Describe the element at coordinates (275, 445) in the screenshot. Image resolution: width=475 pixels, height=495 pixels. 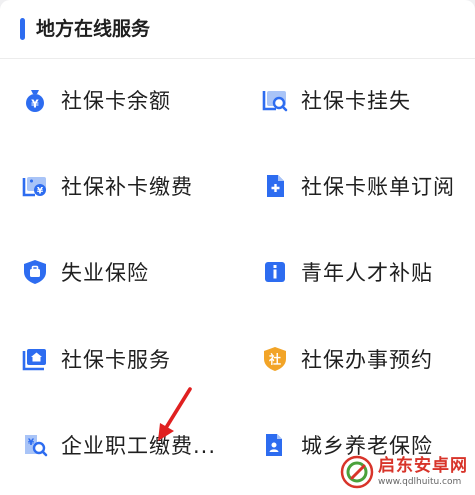
I see `document-person-icon` at that location.